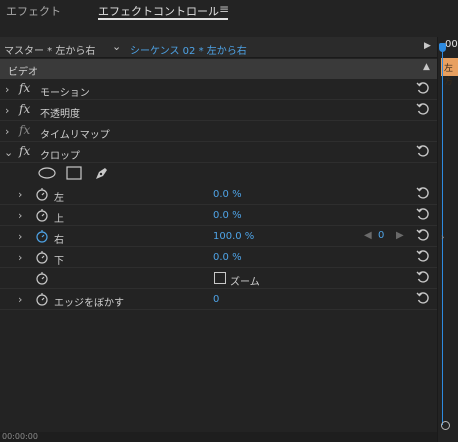 The height and width of the screenshot is (442, 458). What do you see at coordinates (102, 173) in the screenshot?
I see `pen-mask-icon` at bounding box center [102, 173].